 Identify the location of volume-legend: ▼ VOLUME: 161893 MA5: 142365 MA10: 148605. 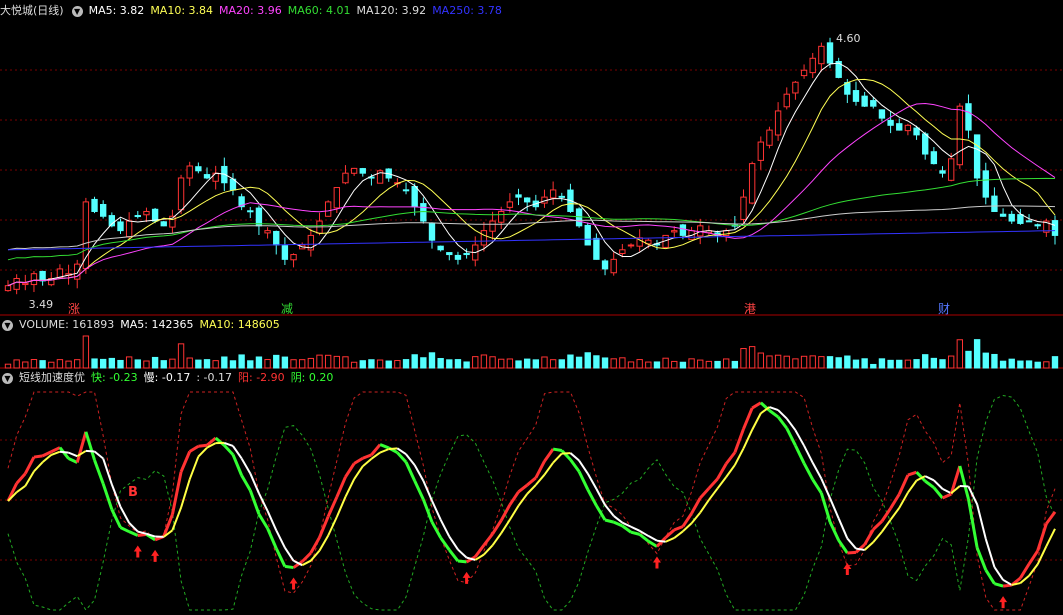
(146, 325).